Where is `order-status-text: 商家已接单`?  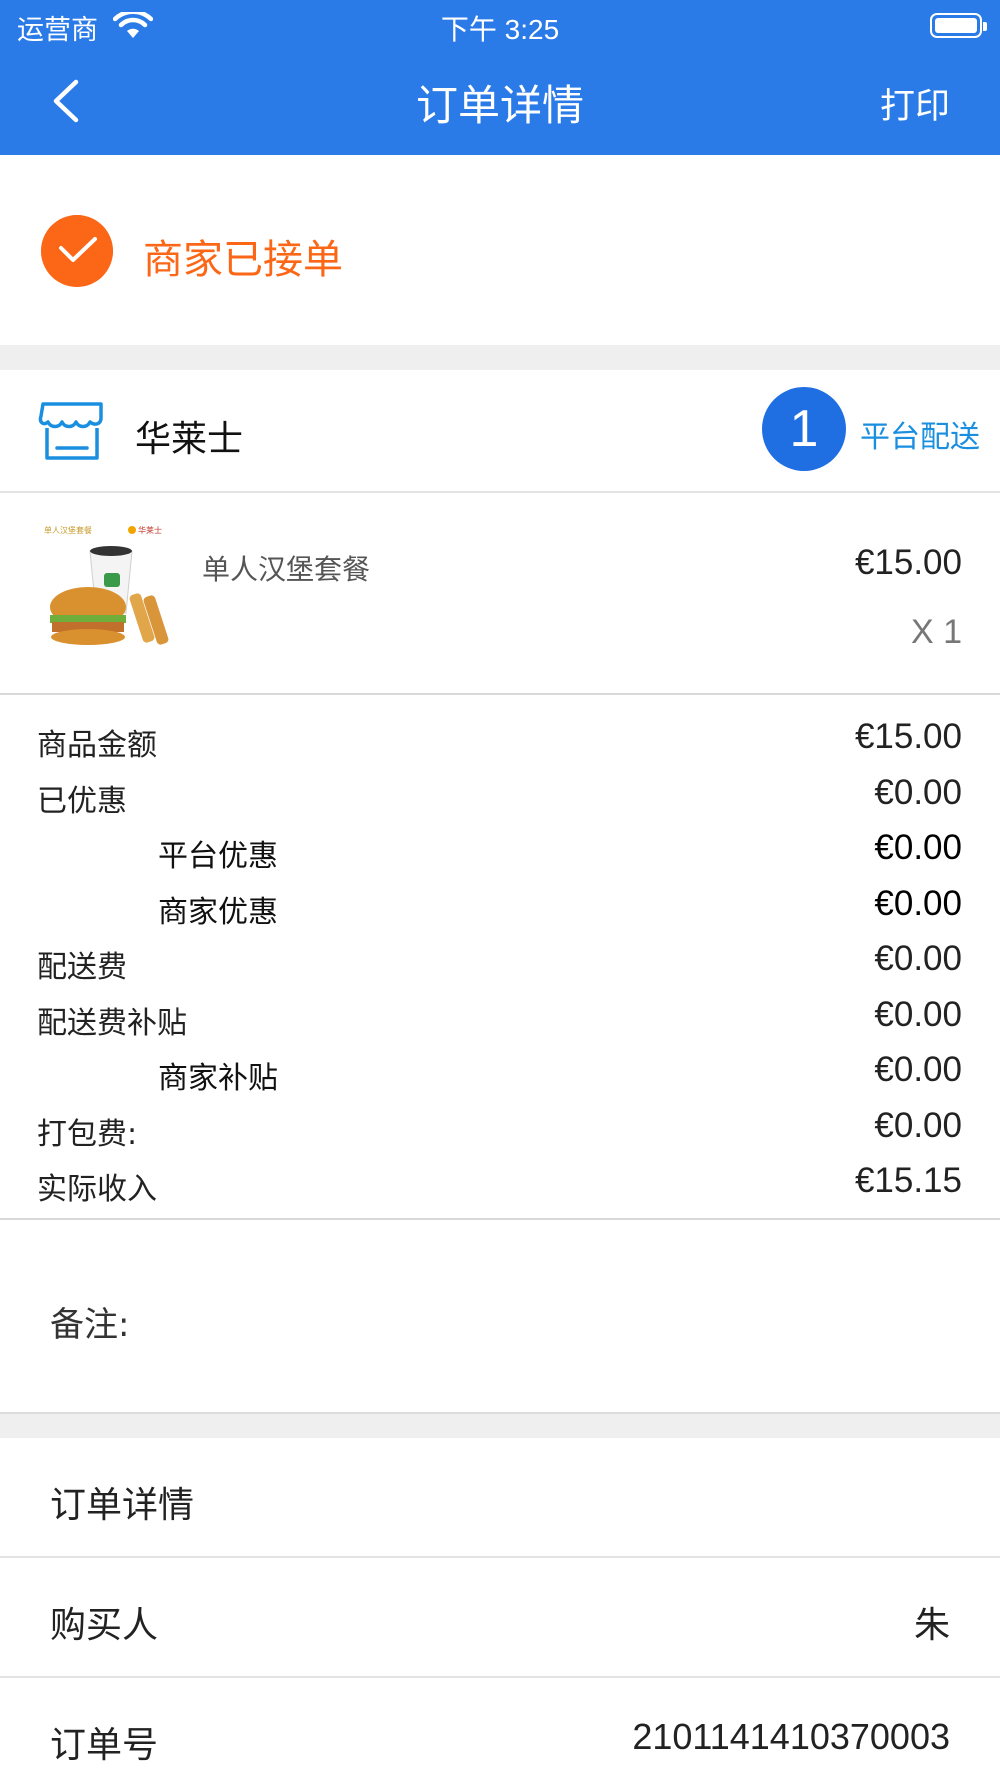 order-status-text: 商家已接单 is located at coordinates (243, 260).